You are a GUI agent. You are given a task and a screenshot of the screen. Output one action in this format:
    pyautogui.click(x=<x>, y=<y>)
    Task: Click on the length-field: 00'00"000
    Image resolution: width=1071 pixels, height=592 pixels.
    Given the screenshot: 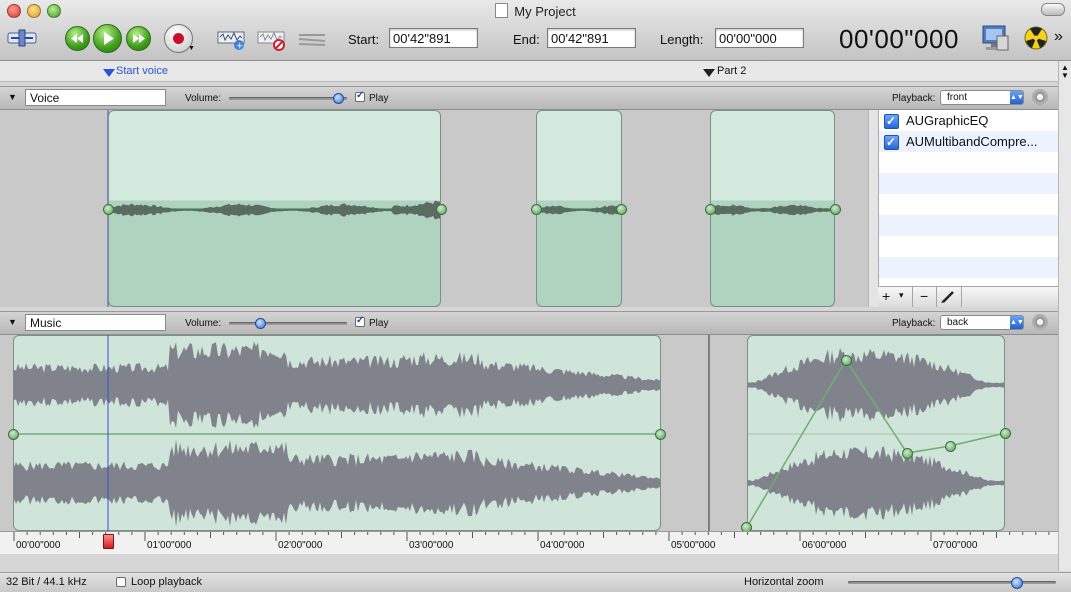 What is the action you would take?
    pyautogui.click(x=759, y=38)
    